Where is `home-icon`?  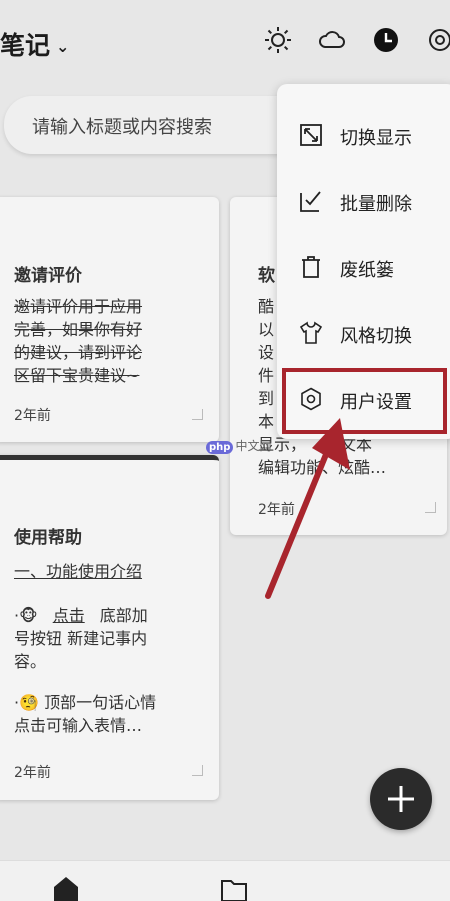 home-icon is located at coordinates (66, 888).